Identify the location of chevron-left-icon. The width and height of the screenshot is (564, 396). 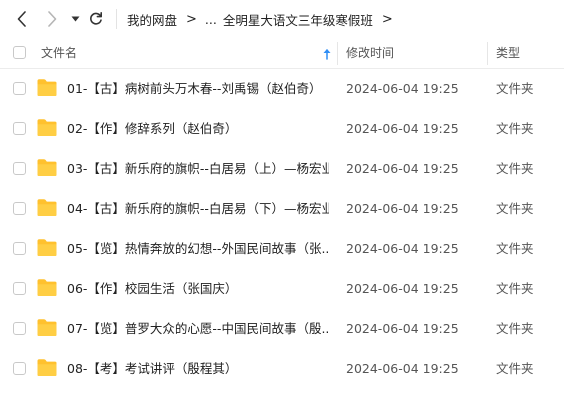
(21, 19).